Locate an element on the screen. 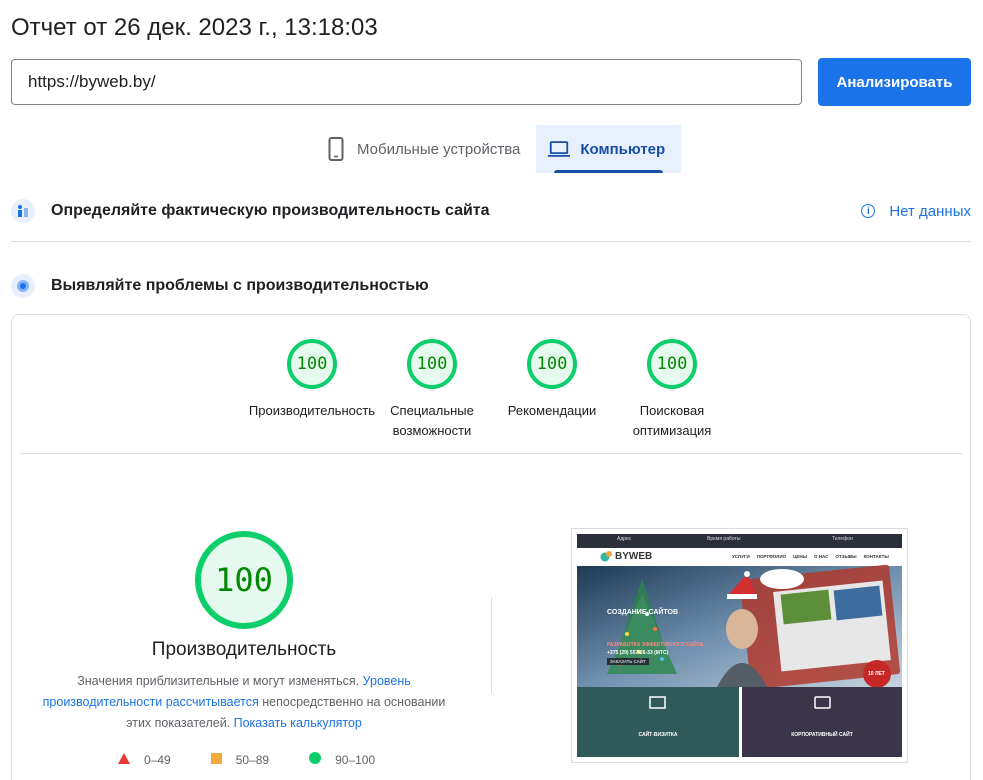 This screenshot has height=780, width=983. thumb-hero-phone: +375 (29) 557-26-33 (МТС) is located at coordinates (638, 653).